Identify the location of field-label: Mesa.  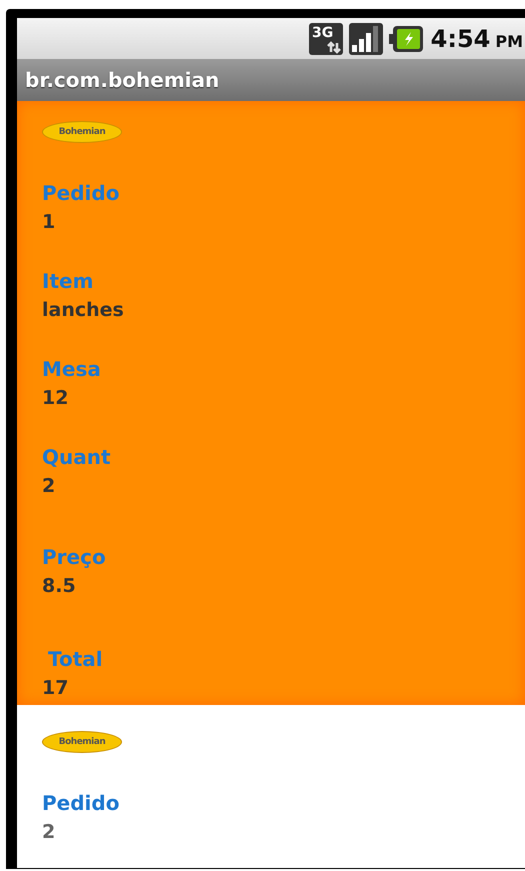
(71, 369).